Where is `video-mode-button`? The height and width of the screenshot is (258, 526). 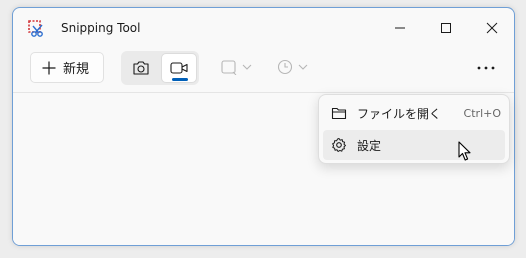
video-mode-button is located at coordinates (179, 68).